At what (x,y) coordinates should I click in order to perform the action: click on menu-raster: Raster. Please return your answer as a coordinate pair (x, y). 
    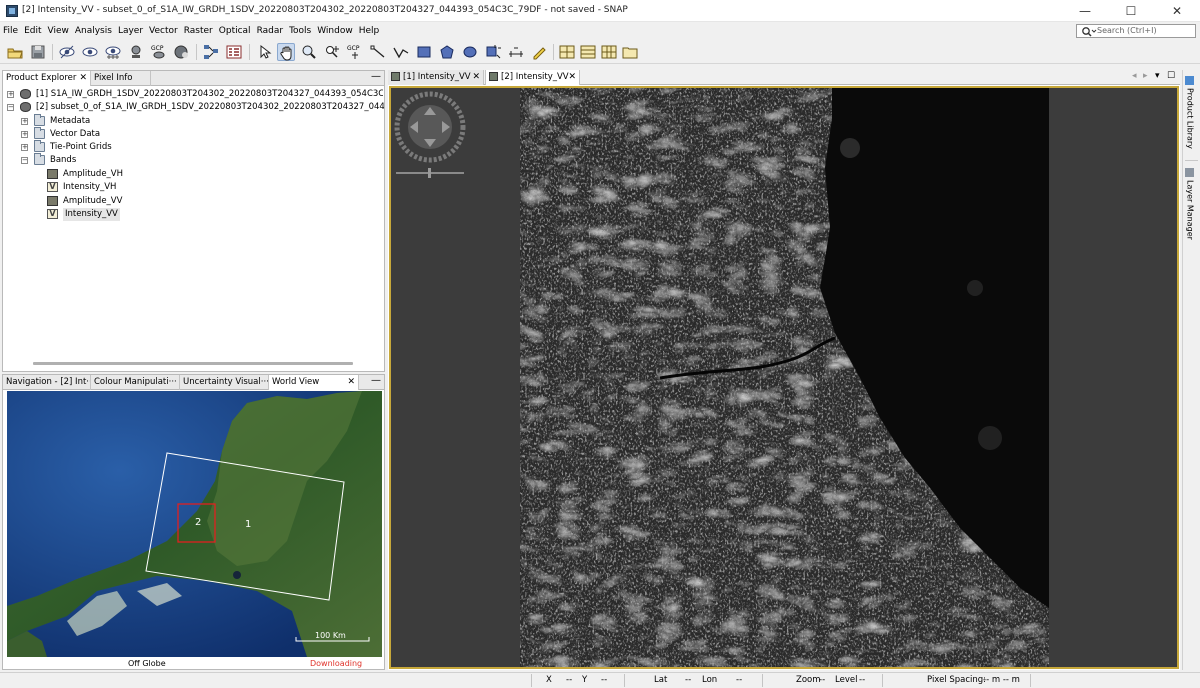
    Looking at the image, I should click on (198, 31).